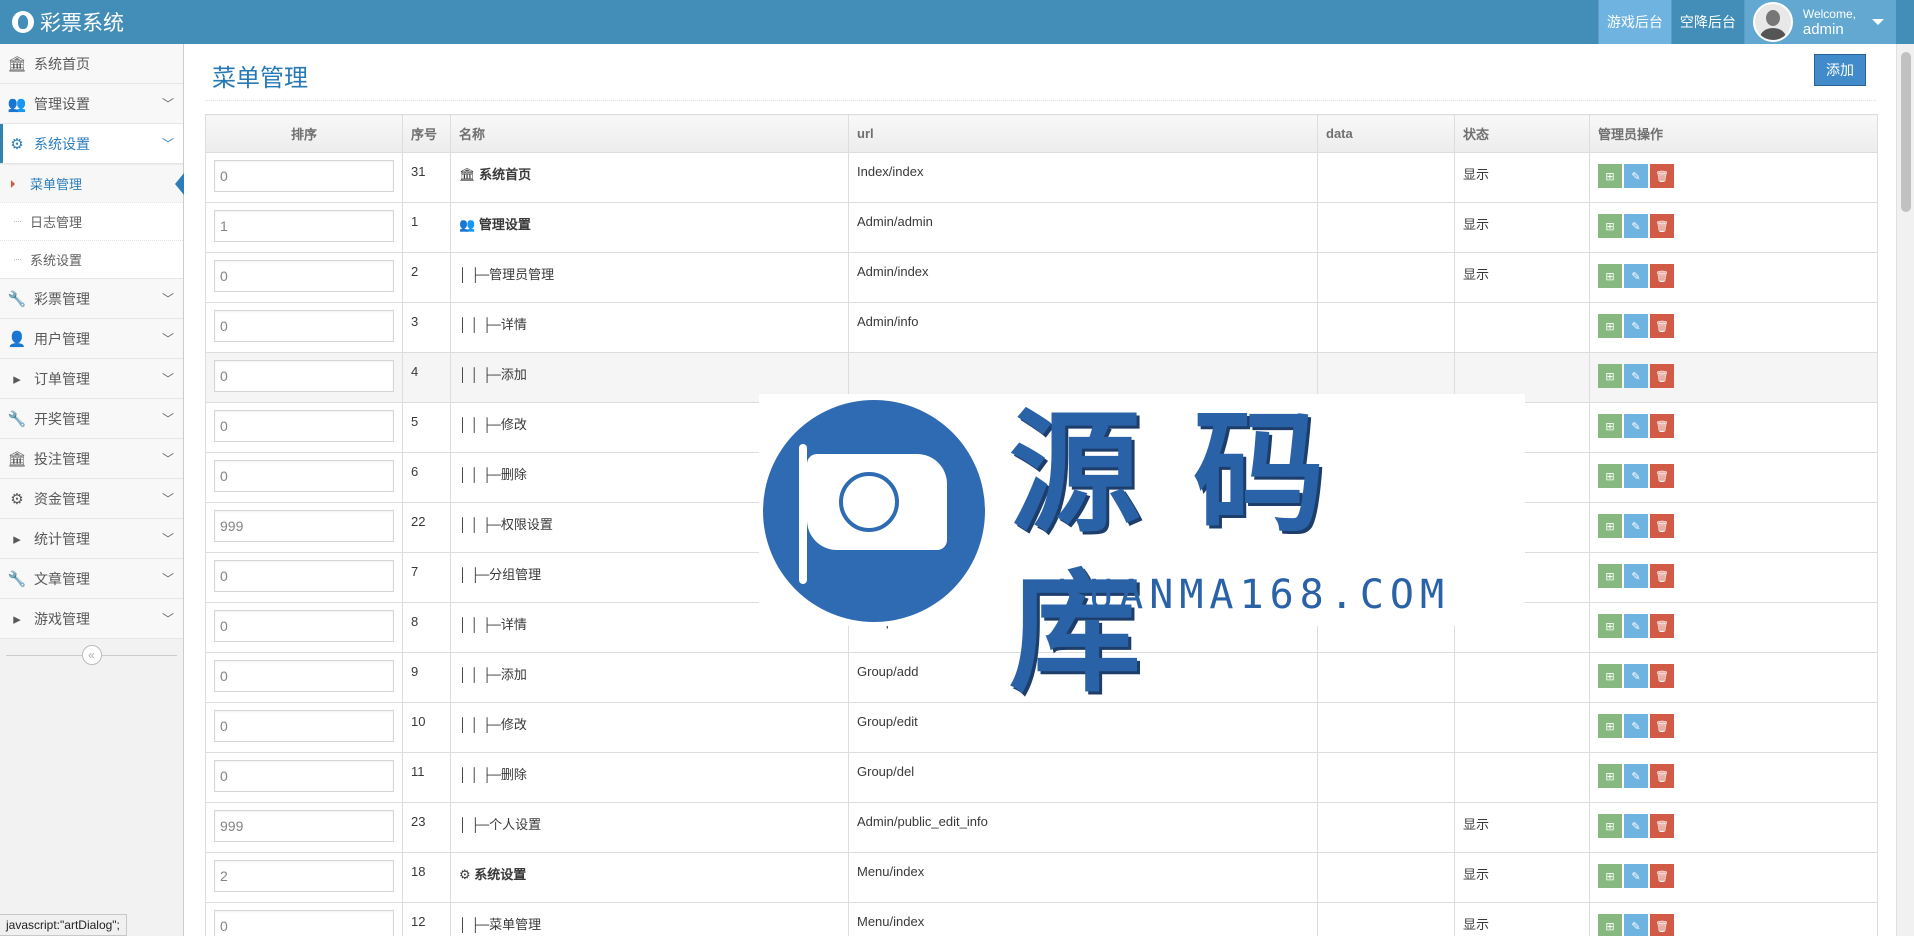 This screenshot has width=1914, height=936. I want to click on brand: 彩票系统, so click(68, 22).